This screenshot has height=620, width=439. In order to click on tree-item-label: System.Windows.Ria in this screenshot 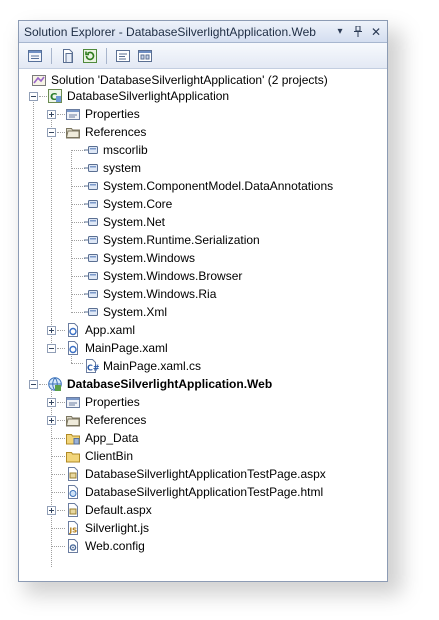, I will do `click(160, 294)`.